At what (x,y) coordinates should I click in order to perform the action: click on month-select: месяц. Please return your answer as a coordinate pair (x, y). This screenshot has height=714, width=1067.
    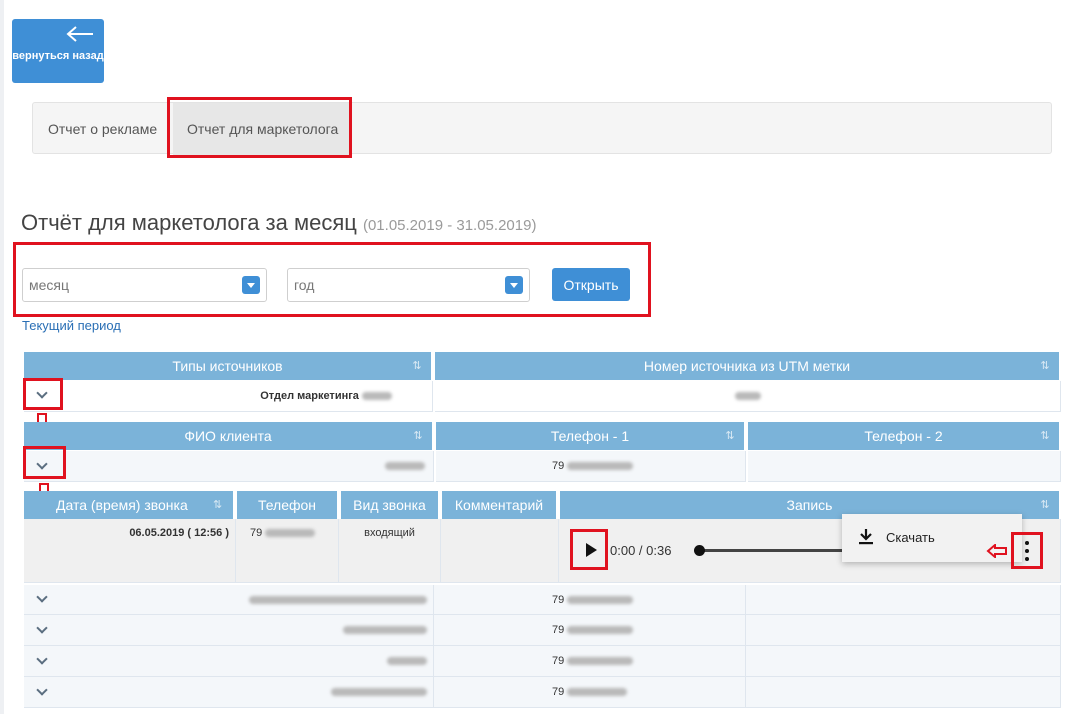
    Looking at the image, I should click on (144, 285).